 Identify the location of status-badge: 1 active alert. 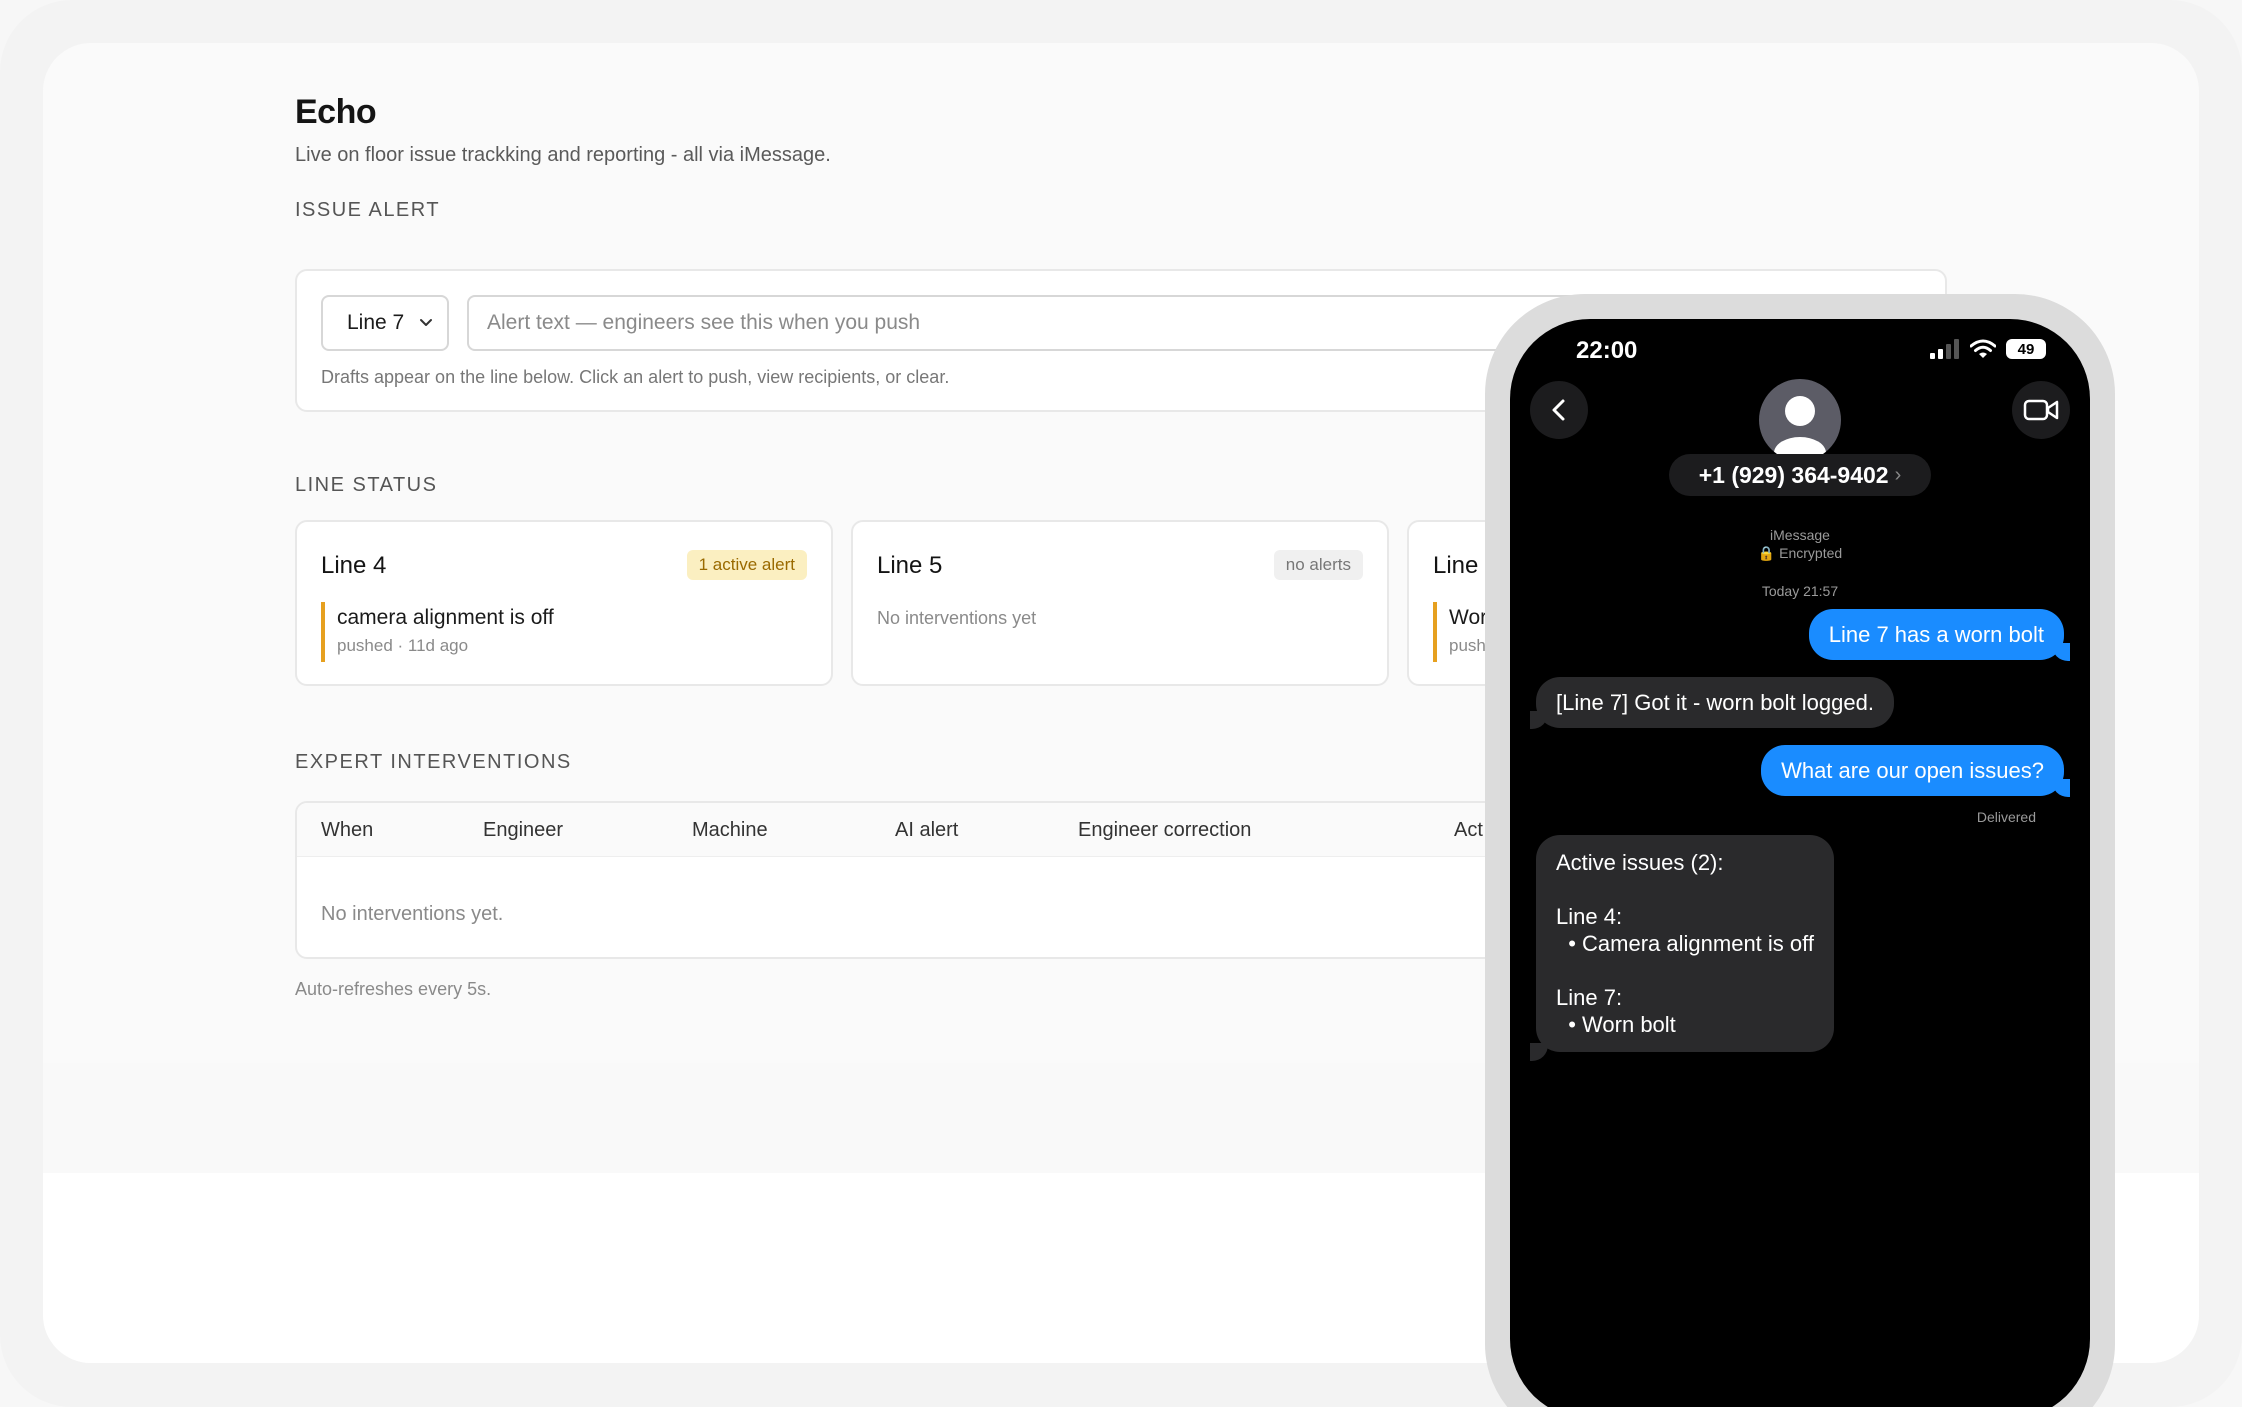
(746, 565).